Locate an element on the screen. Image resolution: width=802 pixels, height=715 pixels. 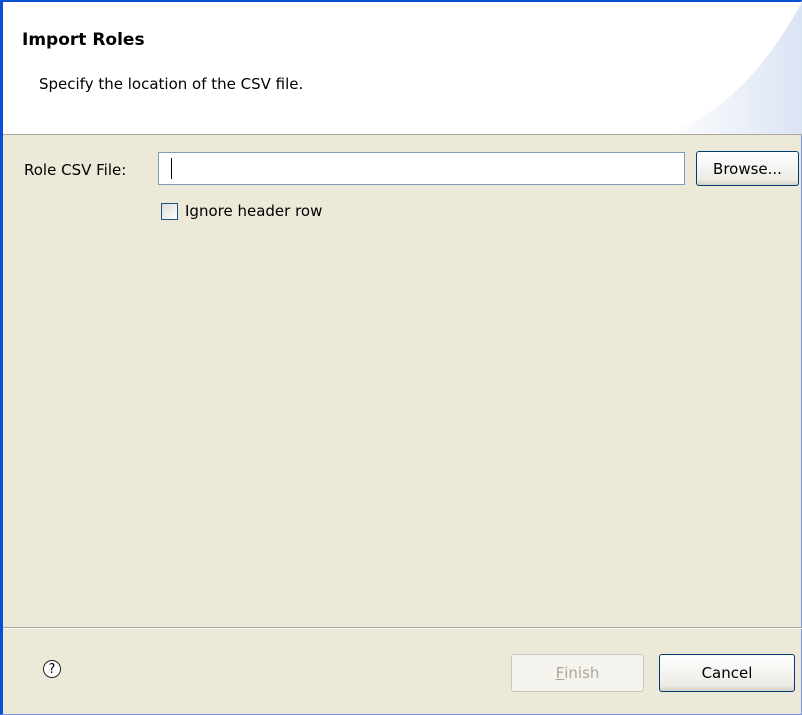
finish-label-rest: inish is located at coordinates (582, 673).